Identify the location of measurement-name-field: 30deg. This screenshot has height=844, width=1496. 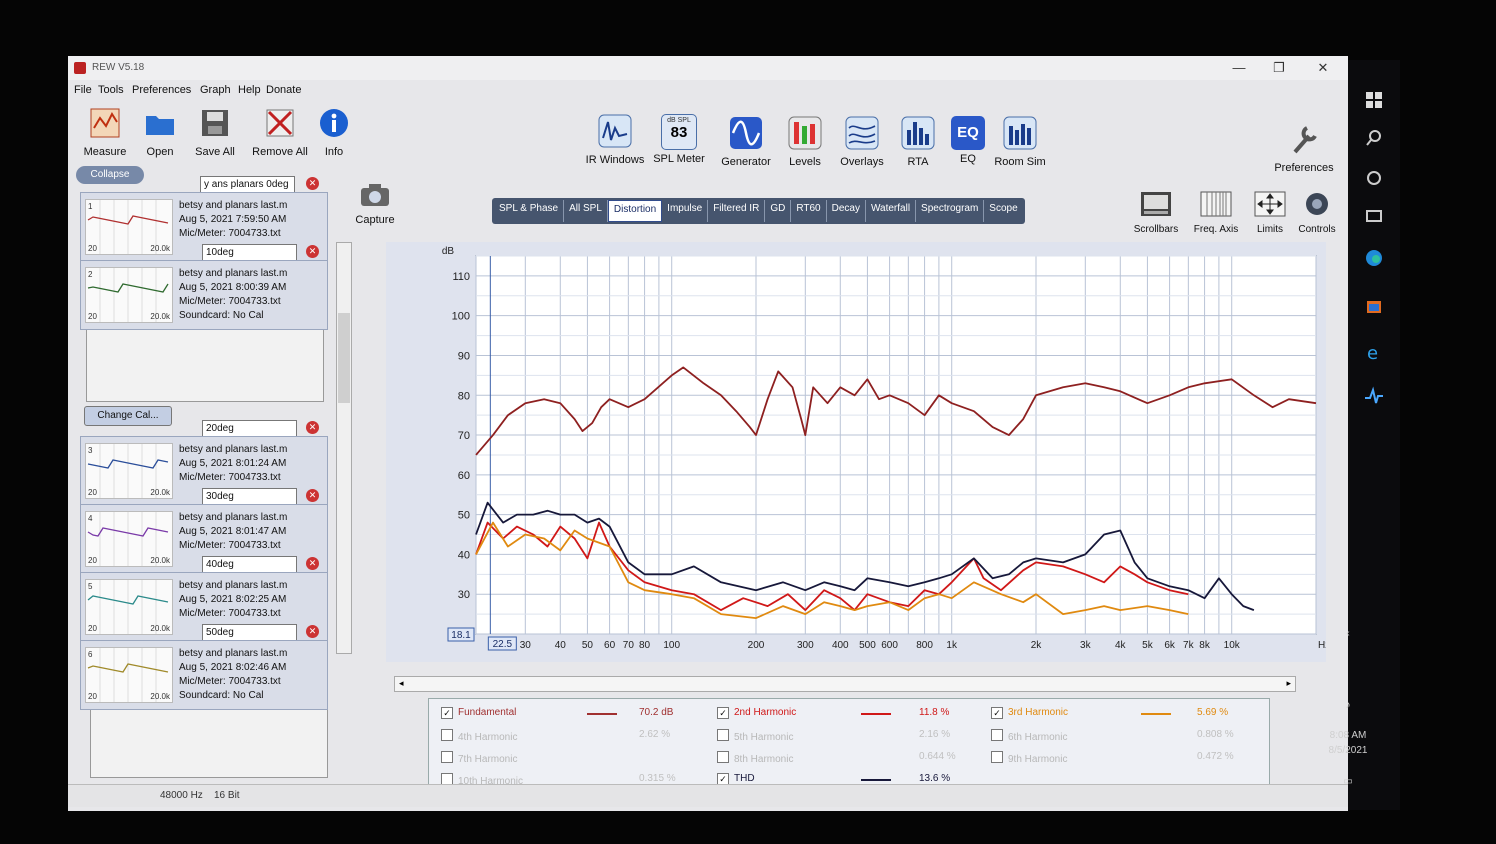
(249, 496).